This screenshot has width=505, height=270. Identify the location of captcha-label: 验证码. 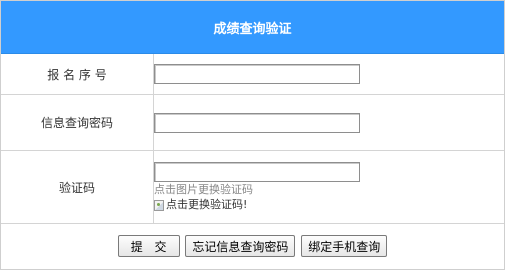
(77, 187).